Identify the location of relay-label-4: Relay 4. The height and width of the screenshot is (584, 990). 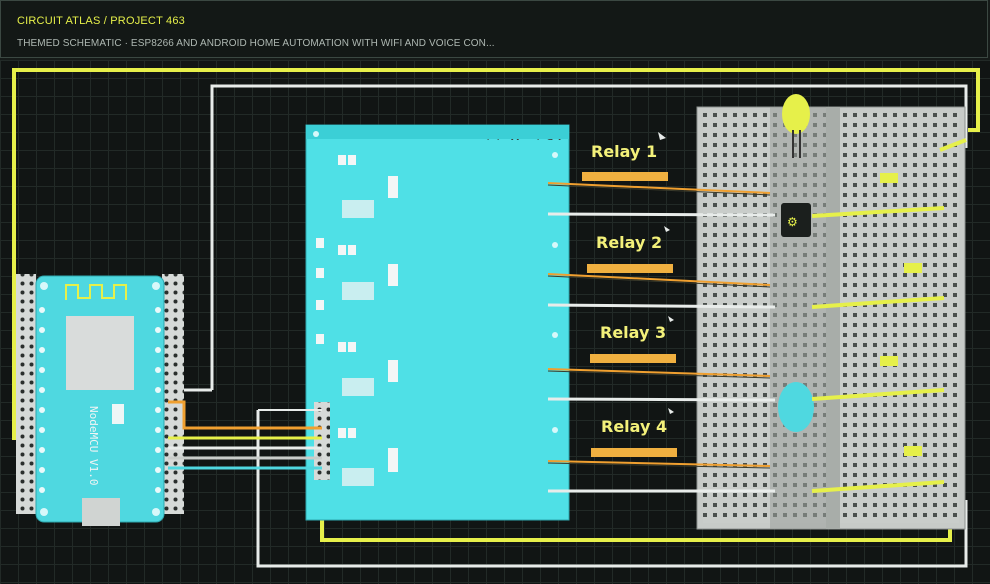
(634, 426).